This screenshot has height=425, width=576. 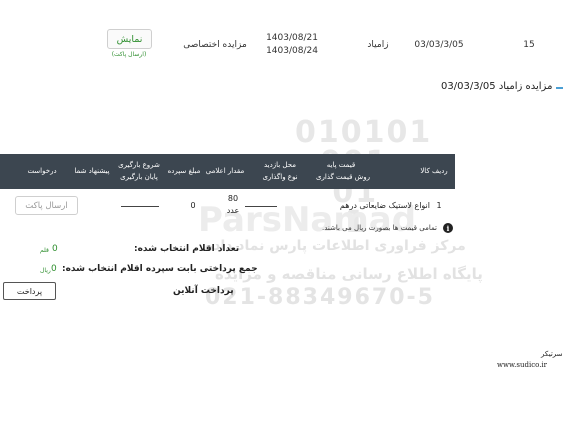 What do you see at coordinates (439, 205) in the screenshot?
I see `row-index: 1` at bounding box center [439, 205].